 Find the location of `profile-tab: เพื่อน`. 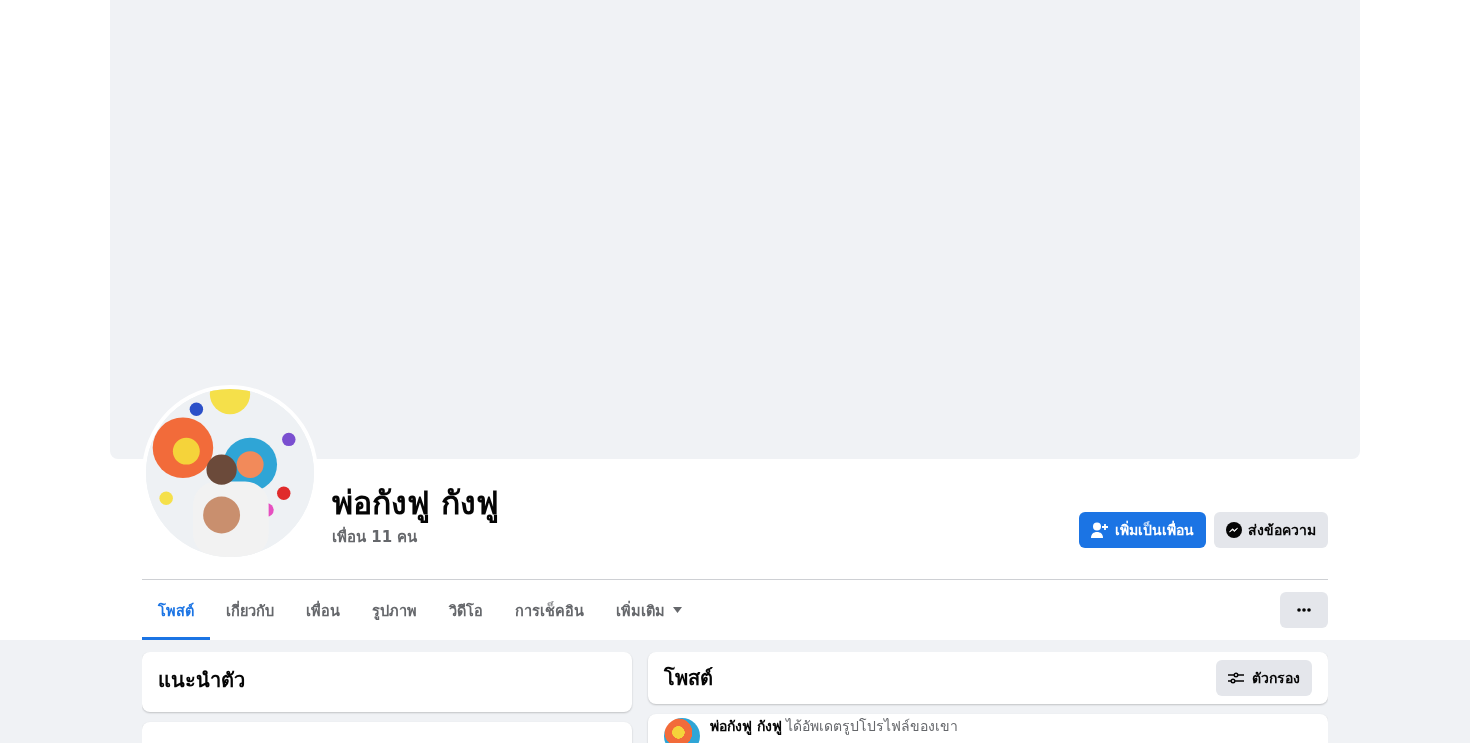

profile-tab: เพื่อน is located at coordinates (323, 610).